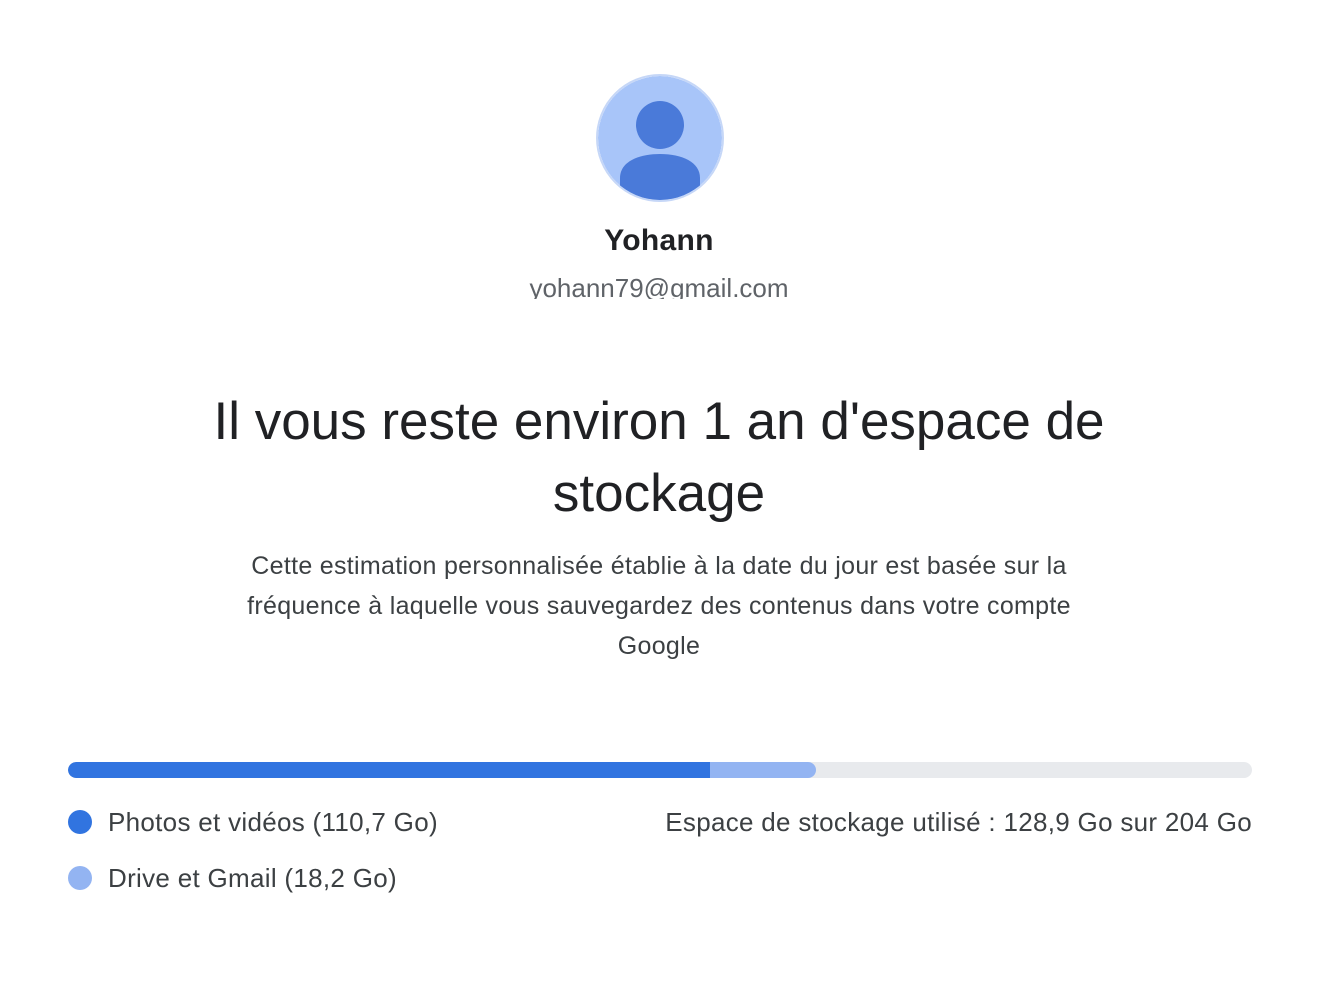 The width and height of the screenshot is (1318, 992). I want to click on legend-item-drive: Drive et Gmail (18,2 Go), so click(232, 878).